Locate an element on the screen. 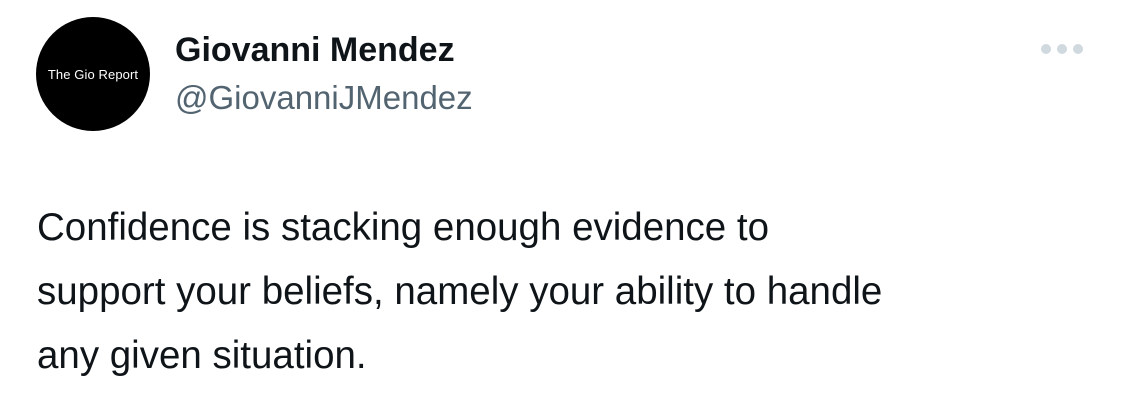 The width and height of the screenshot is (1125, 408). avatar-text: The Gio Report is located at coordinates (93, 74).